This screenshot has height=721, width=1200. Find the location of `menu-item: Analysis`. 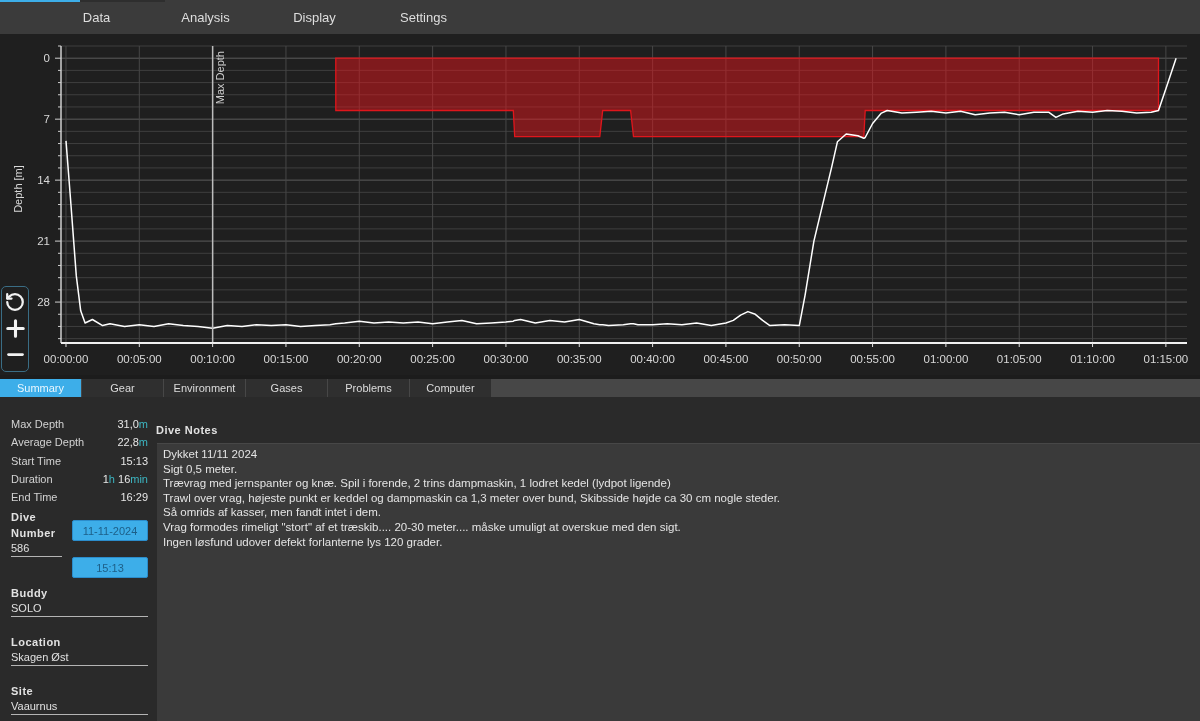

menu-item: Analysis is located at coordinates (205, 18).